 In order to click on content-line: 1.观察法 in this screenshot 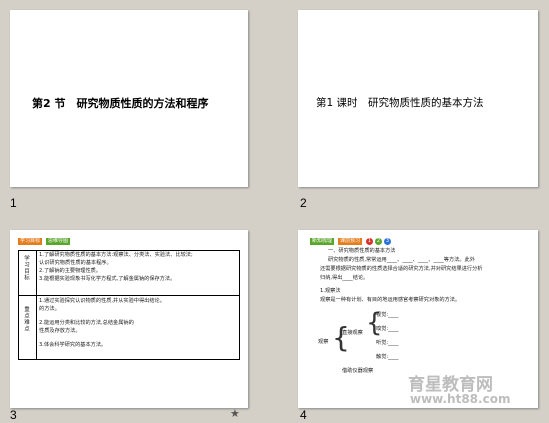, I will do `click(330, 291)`.